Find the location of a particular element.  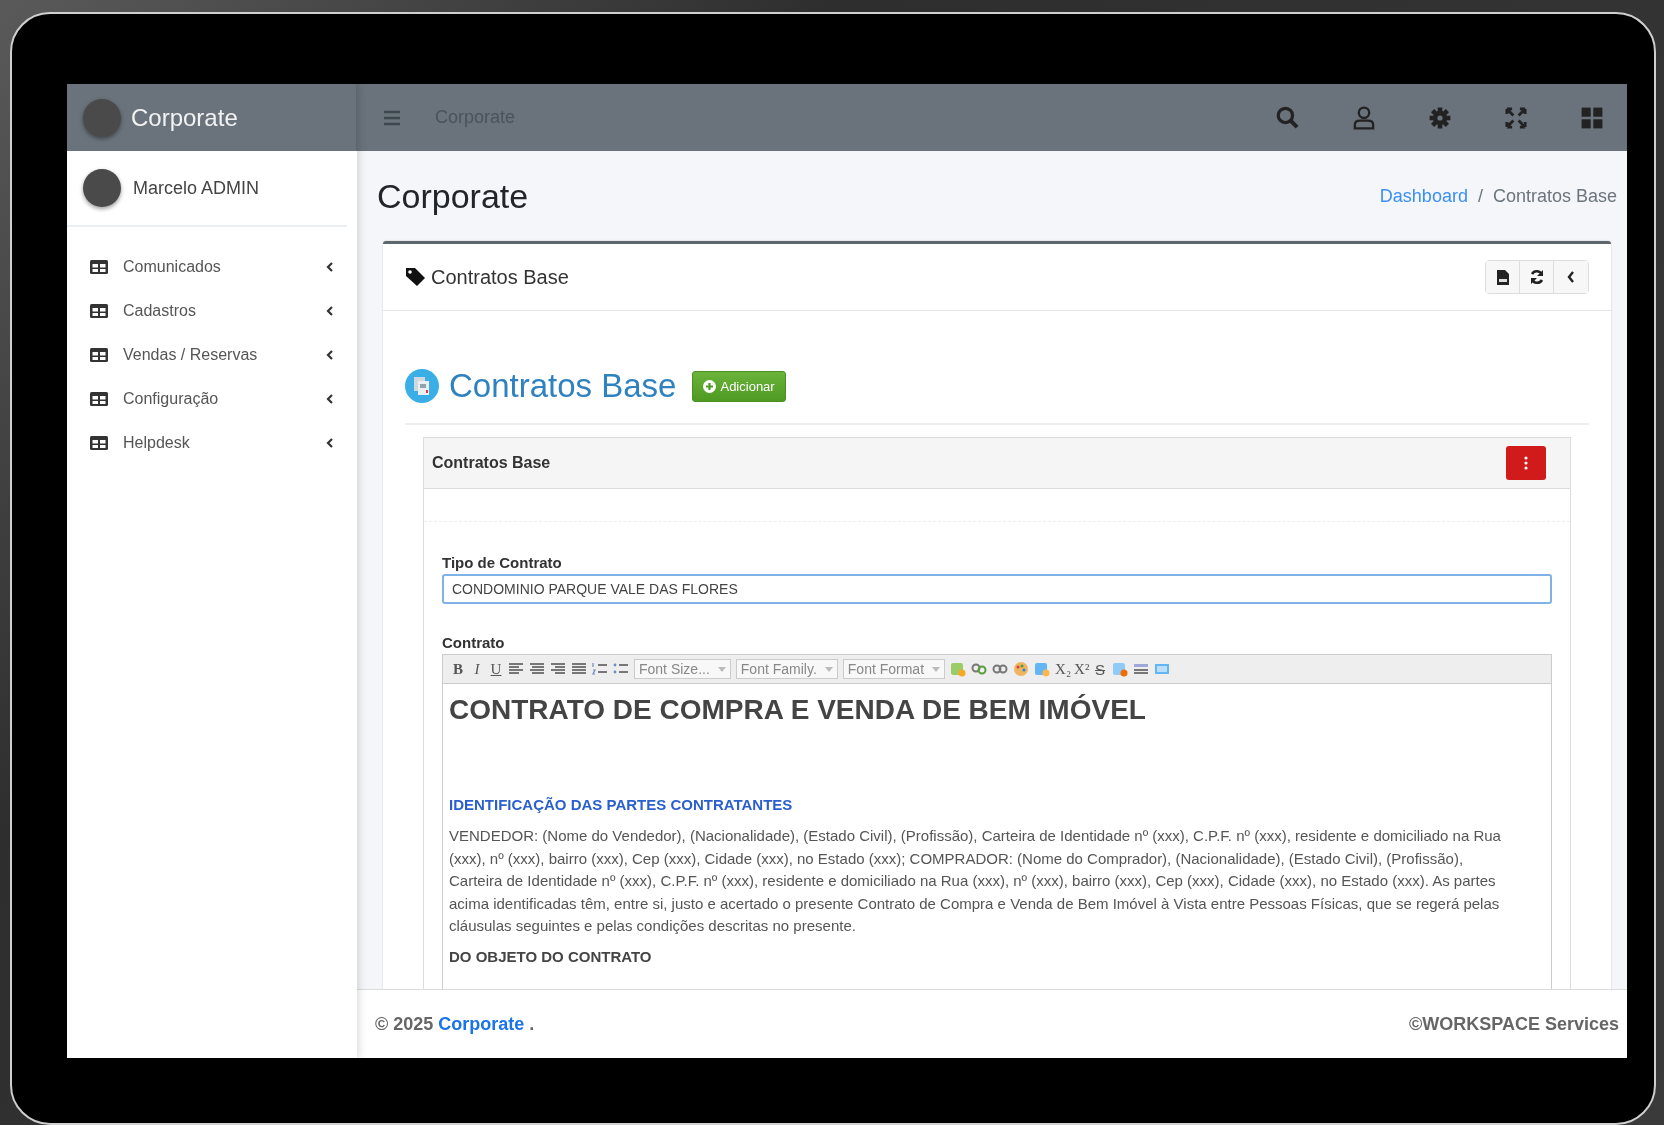

refresh-button is located at coordinates (1537, 277).